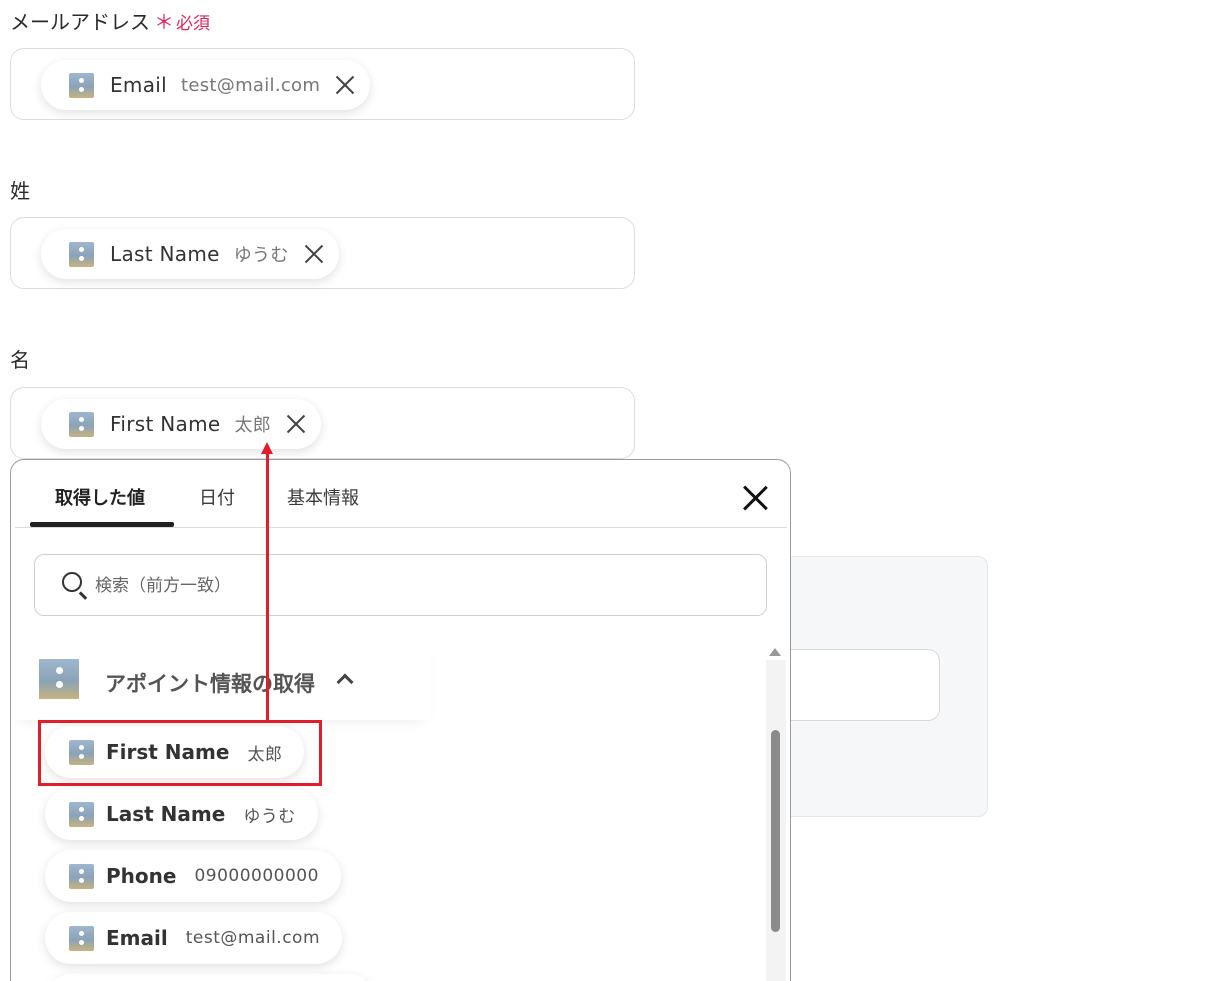  Describe the element at coordinates (165, 424) in the screenshot. I see `chip-name: First Name` at that location.